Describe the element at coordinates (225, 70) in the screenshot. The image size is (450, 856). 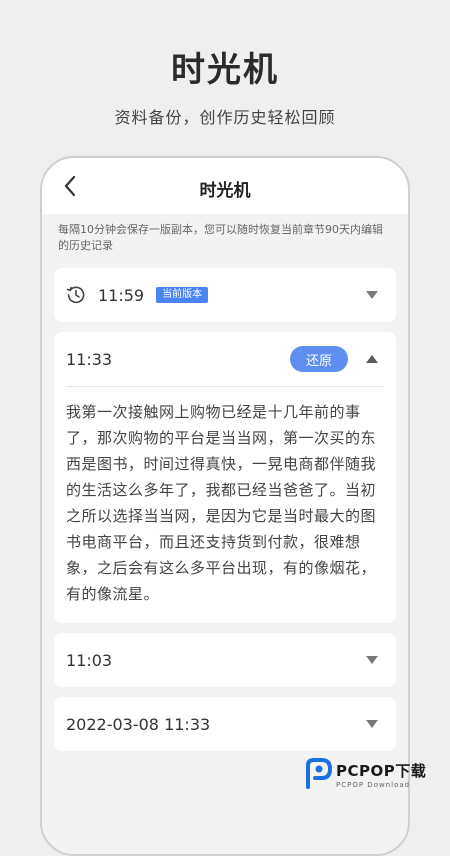
I see `promo-headline: 时光机` at that location.